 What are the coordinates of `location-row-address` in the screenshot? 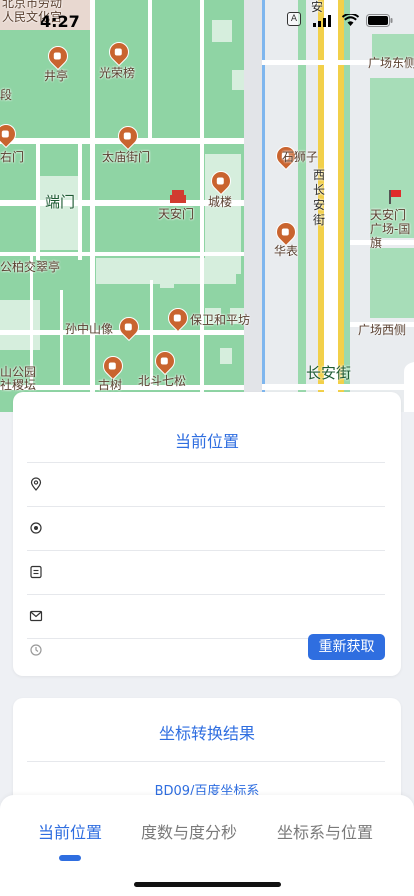 It's located at (206, 485).